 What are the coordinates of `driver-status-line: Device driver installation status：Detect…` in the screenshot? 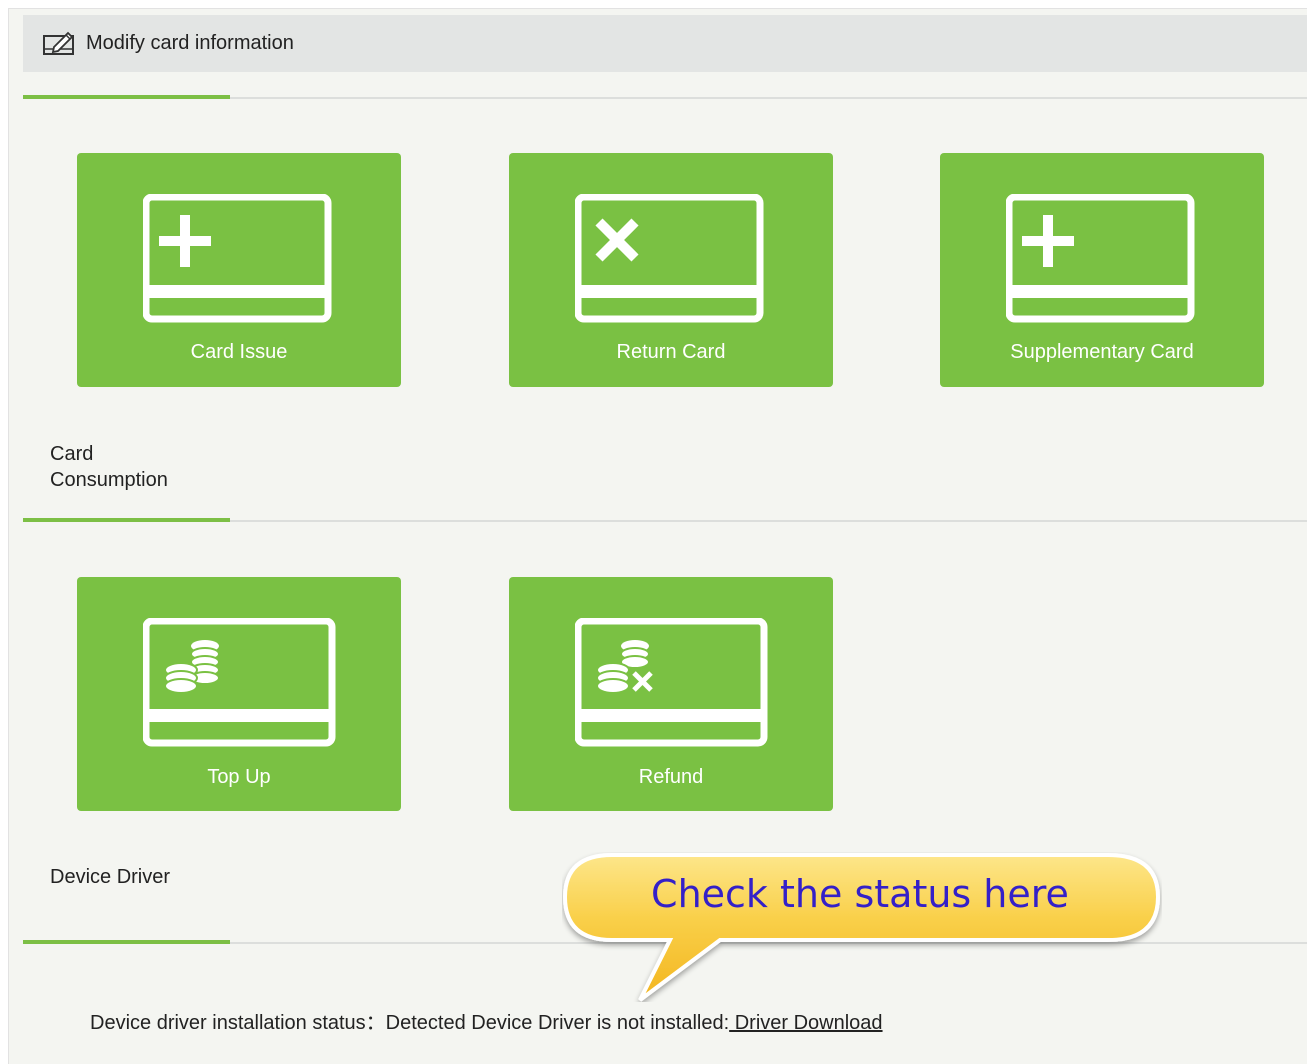 It's located at (486, 1020).